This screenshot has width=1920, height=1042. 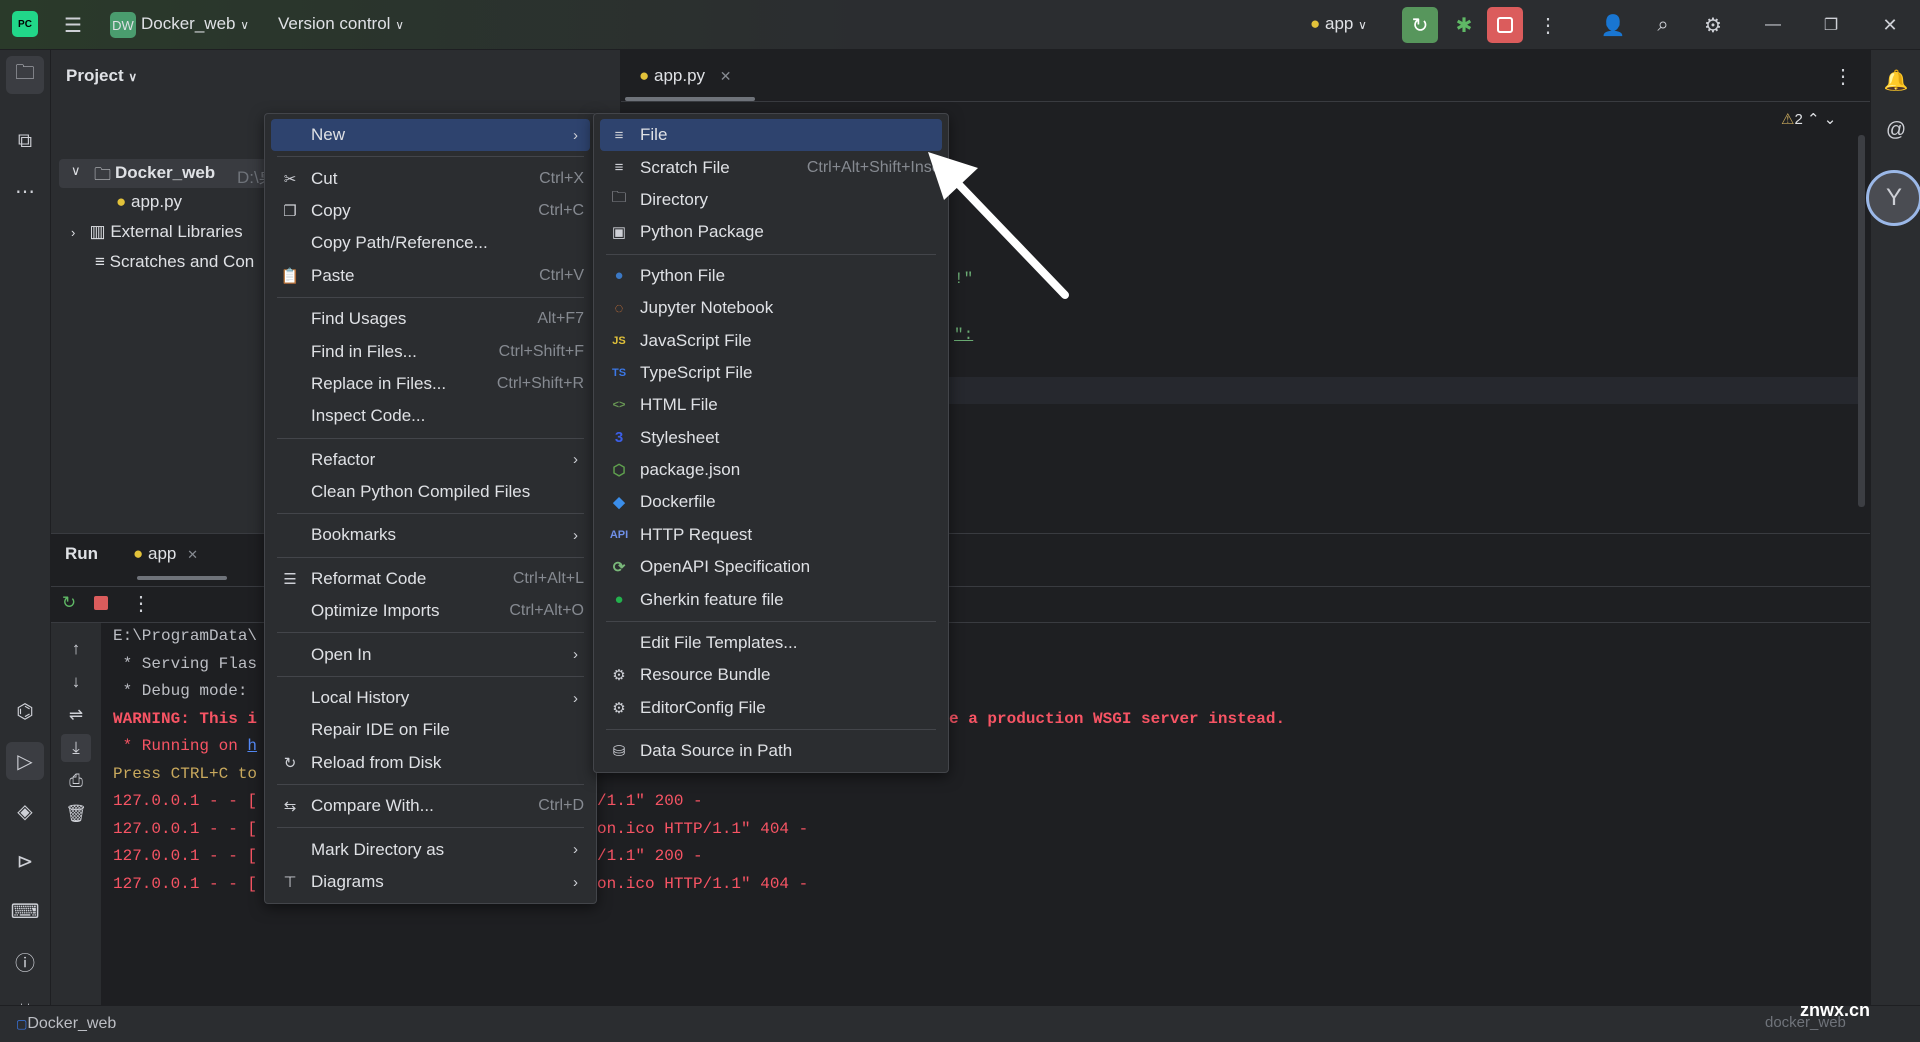 I want to click on layers-icon: ◈, so click(x=25, y=811).